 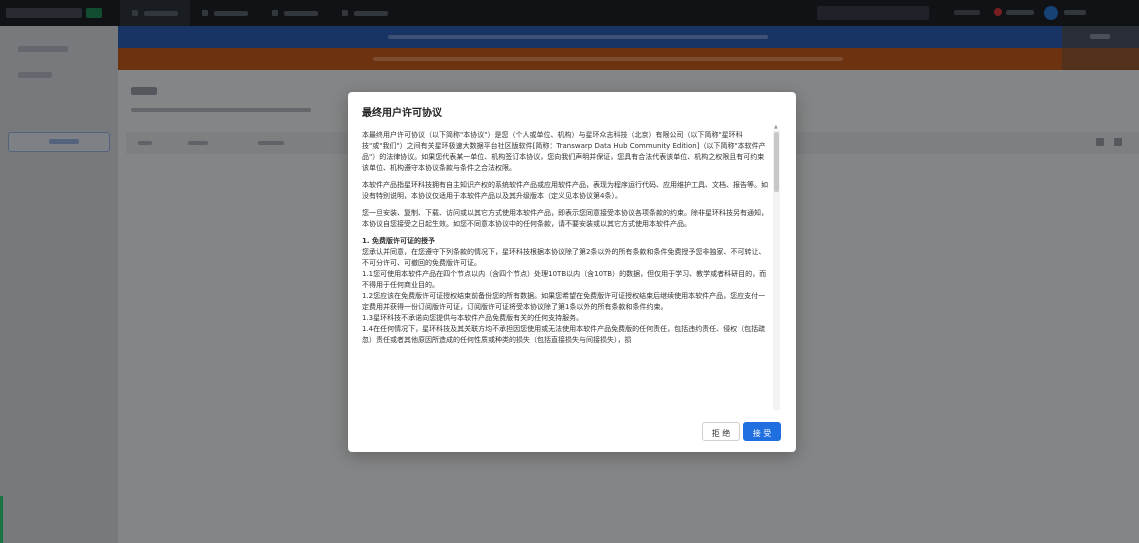 I want to click on dialog-title: 最终用户许可协议, so click(x=402, y=113).